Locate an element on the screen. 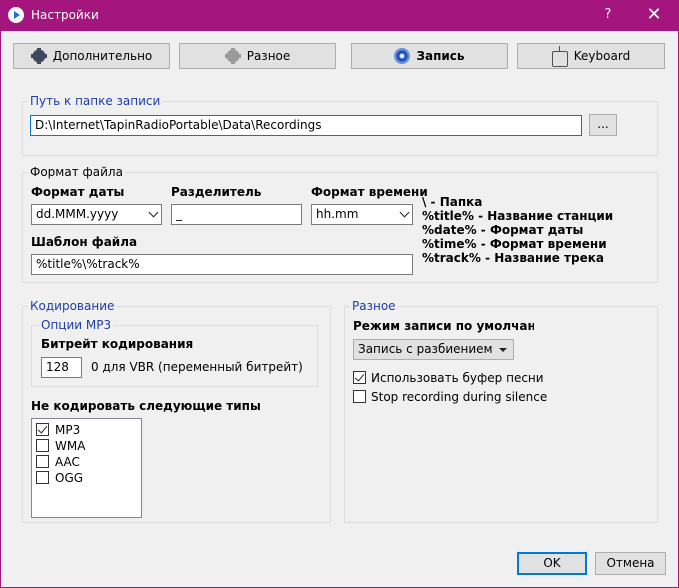  record-mode-select: Запись с разбиением is located at coordinates (433, 349).